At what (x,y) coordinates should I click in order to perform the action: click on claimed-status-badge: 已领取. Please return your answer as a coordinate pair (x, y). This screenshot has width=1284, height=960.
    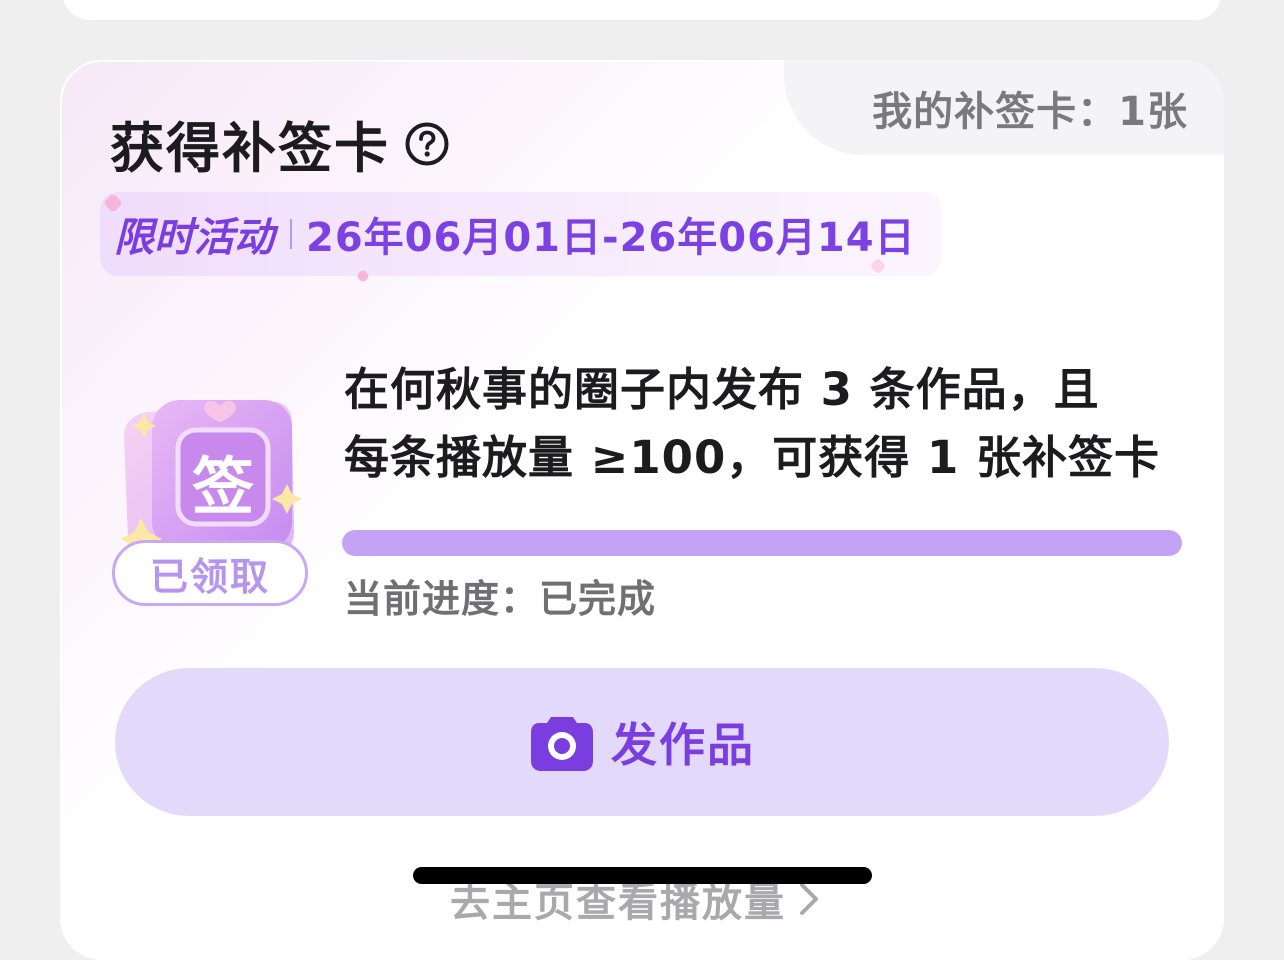
    Looking at the image, I should click on (210, 573).